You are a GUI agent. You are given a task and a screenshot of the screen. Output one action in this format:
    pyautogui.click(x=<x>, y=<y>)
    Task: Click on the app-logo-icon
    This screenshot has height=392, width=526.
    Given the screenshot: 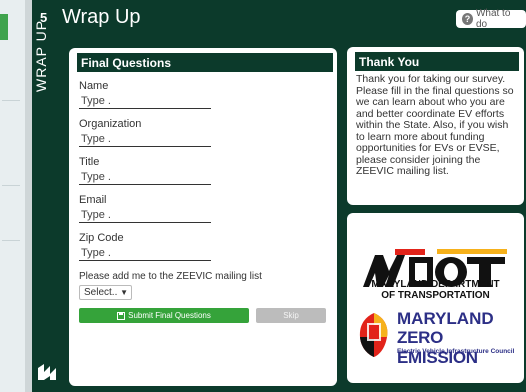 What is the action you would take?
    pyautogui.click(x=47, y=372)
    